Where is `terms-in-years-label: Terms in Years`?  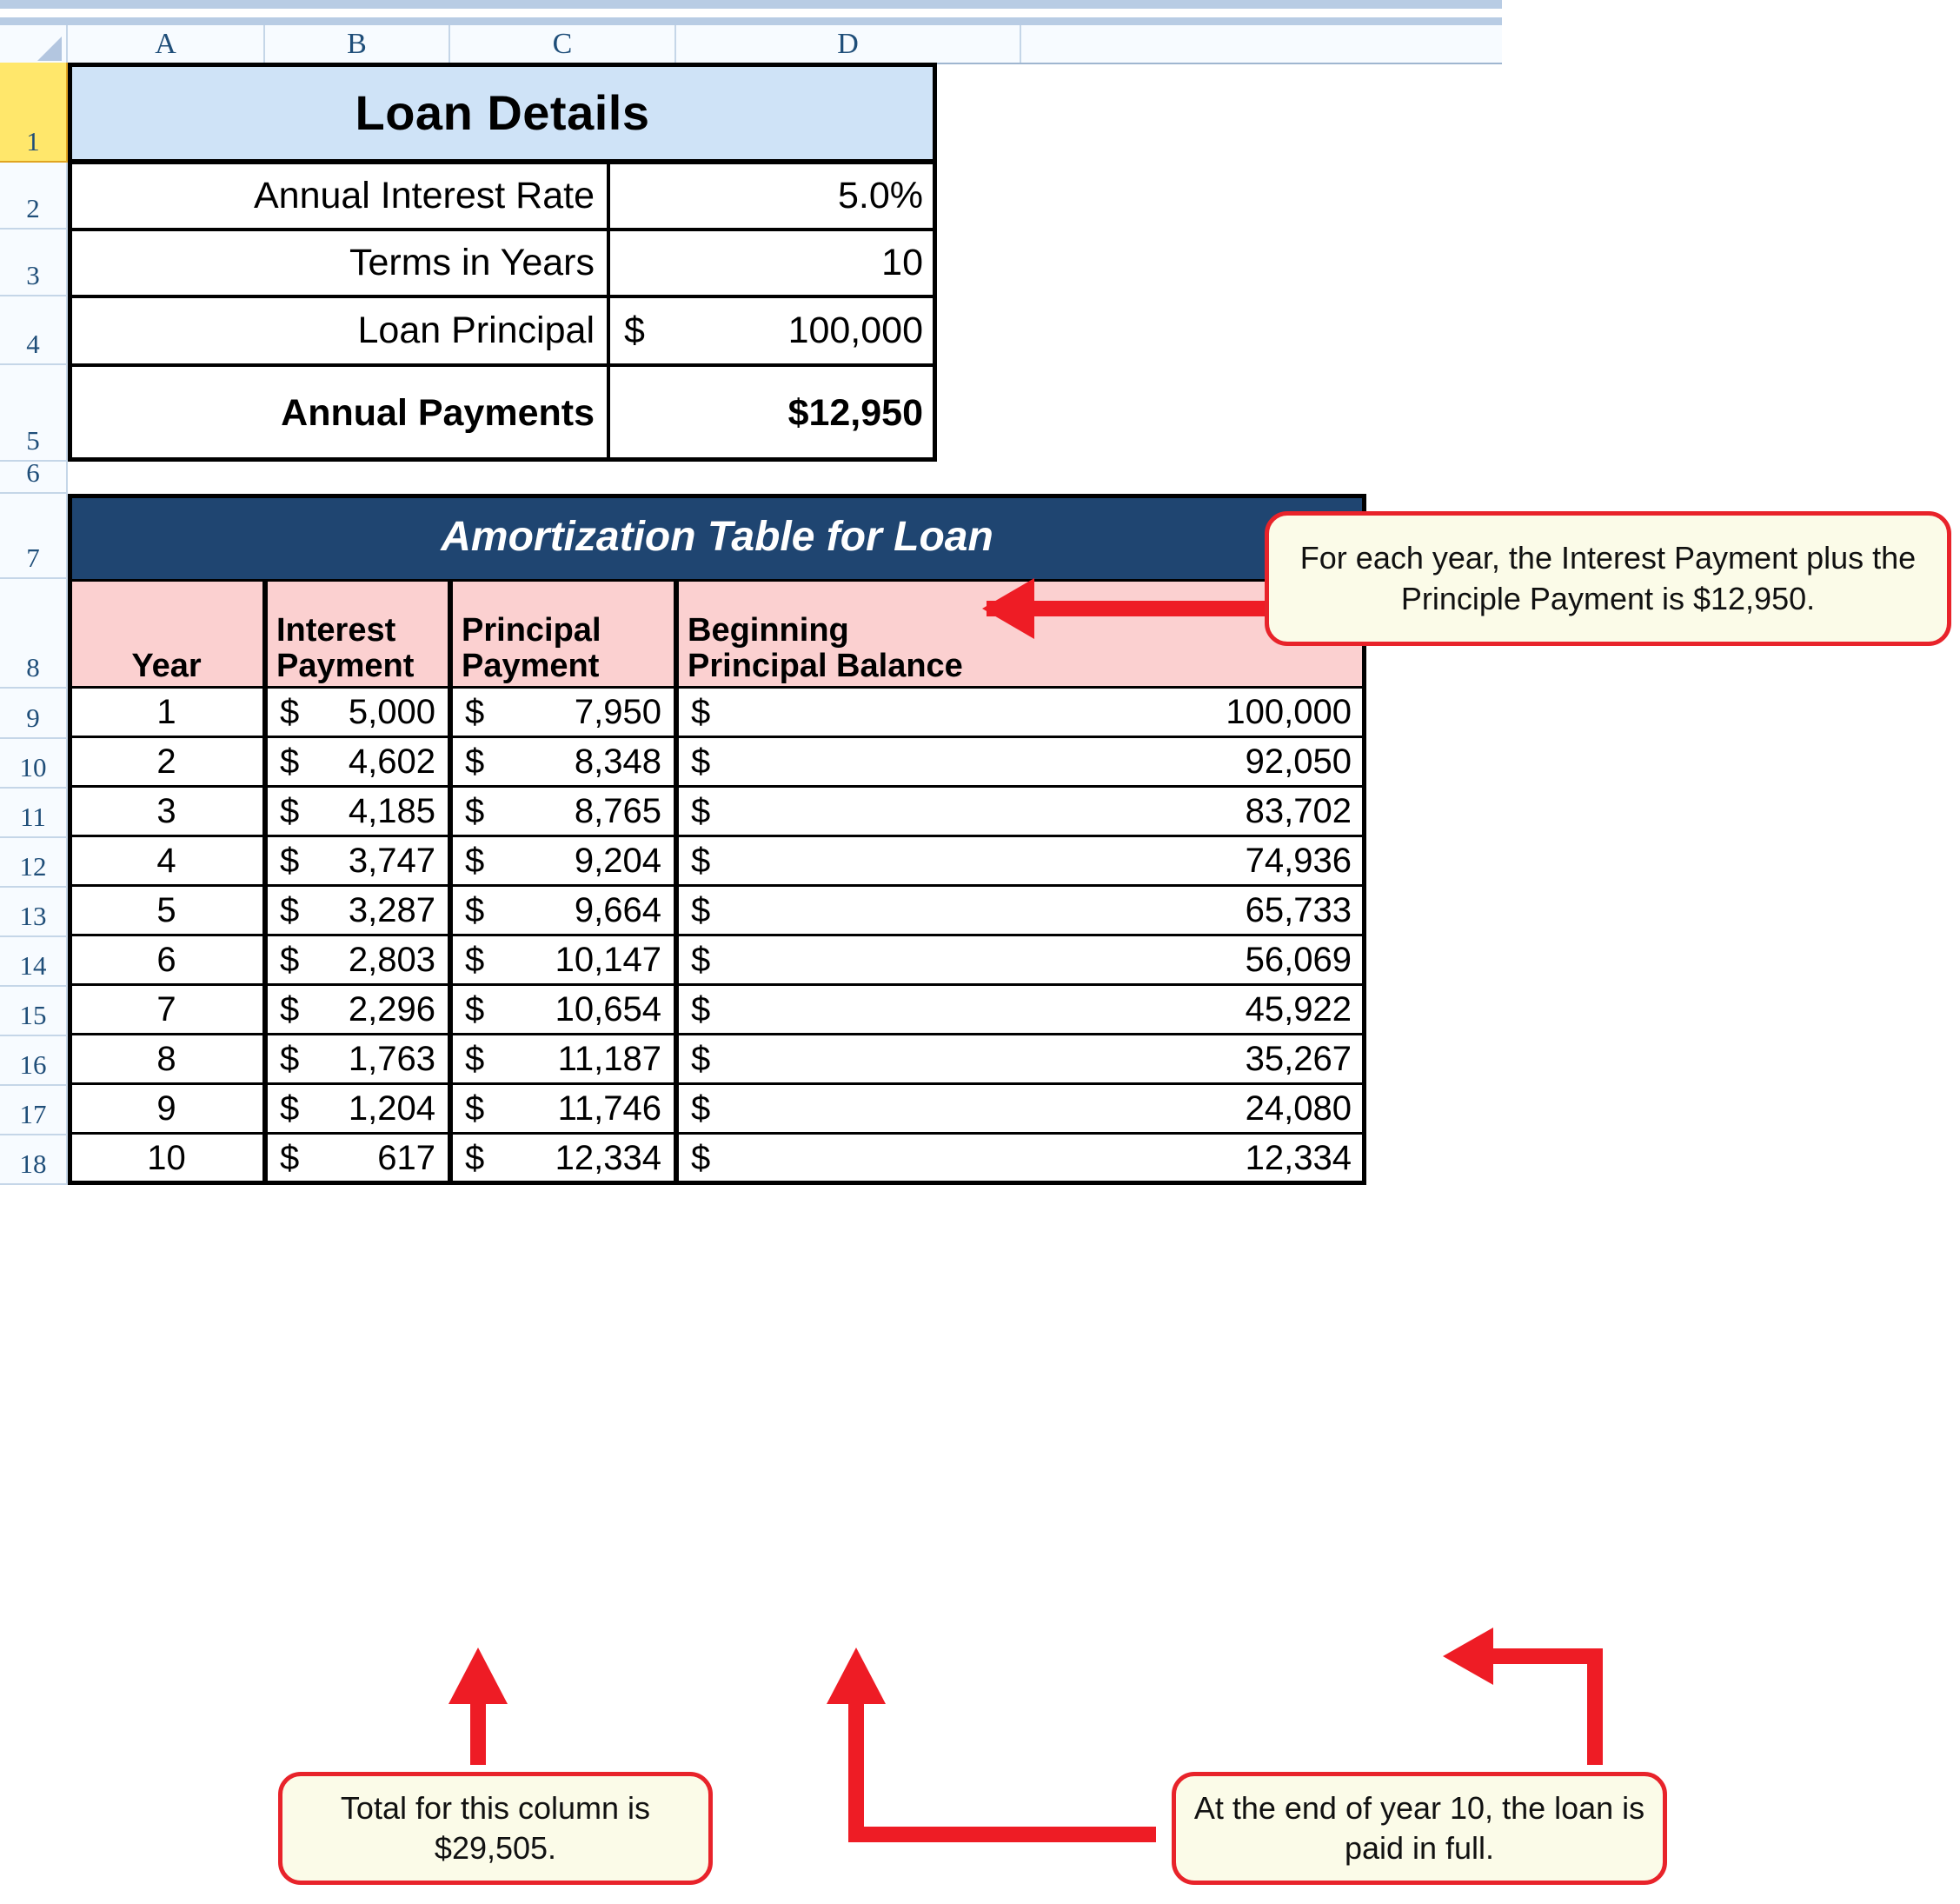 terms-in-years-label: Terms in Years is located at coordinates (338, 263).